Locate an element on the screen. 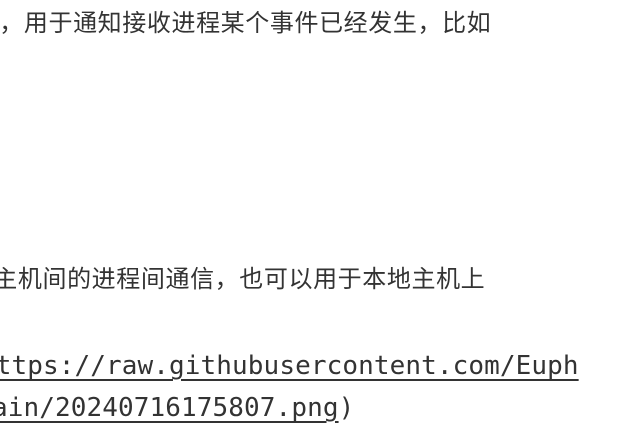 This screenshot has height=439, width=619. image-url-link-part-1: https://raw.githubusercontent.com/Euph is located at coordinates (289, 366).